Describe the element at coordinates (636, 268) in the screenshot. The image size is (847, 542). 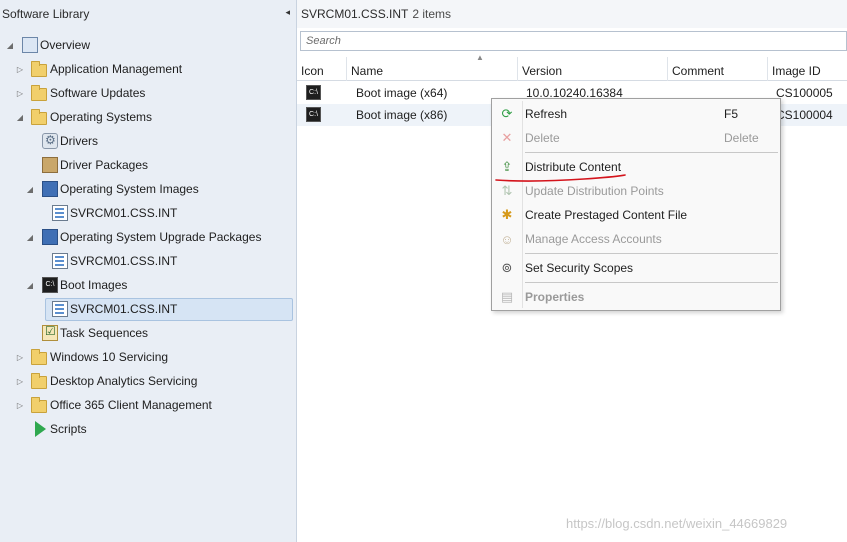
I see `menu-item-set-security-scopes: ⊚ Set Security Scopes` at that location.